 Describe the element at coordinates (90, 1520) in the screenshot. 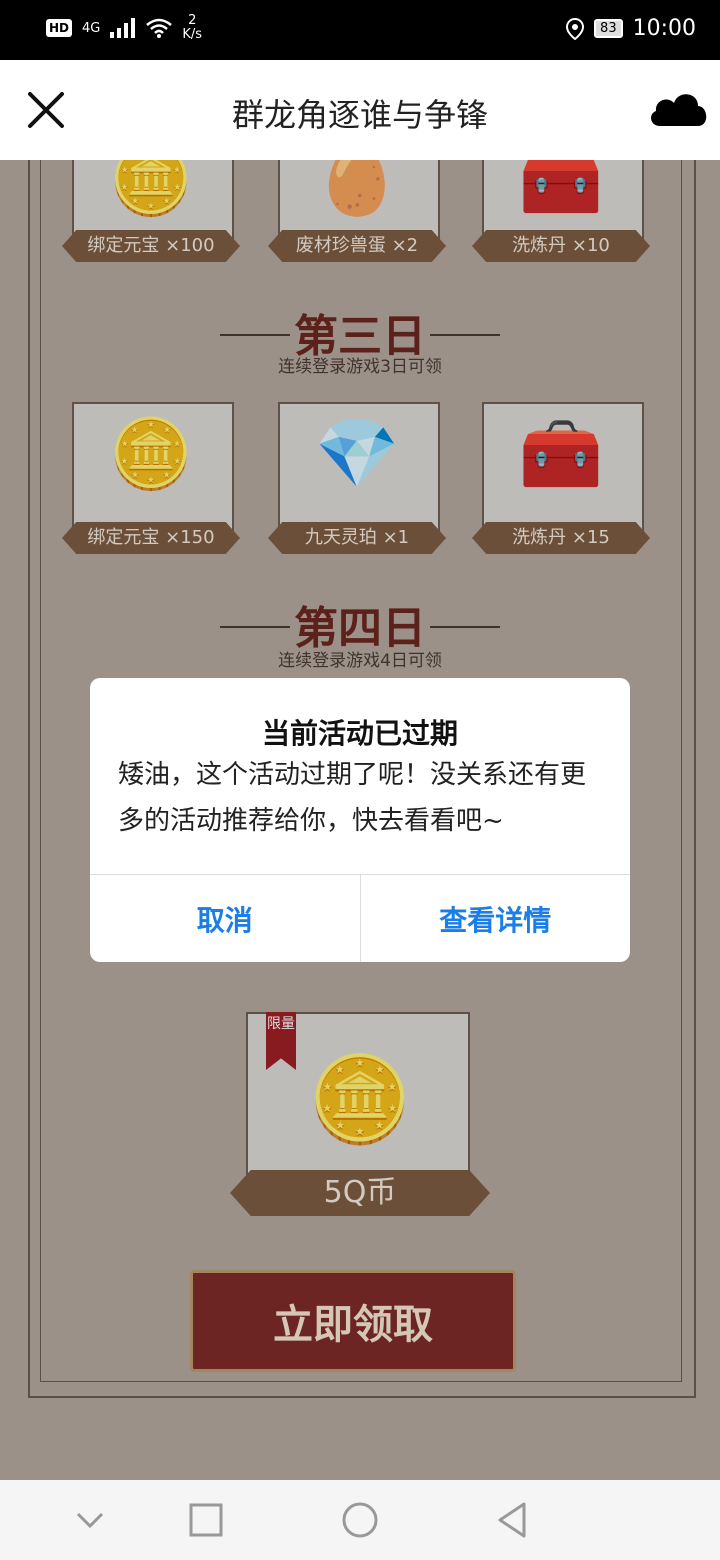

I see `chevron-down-icon` at that location.